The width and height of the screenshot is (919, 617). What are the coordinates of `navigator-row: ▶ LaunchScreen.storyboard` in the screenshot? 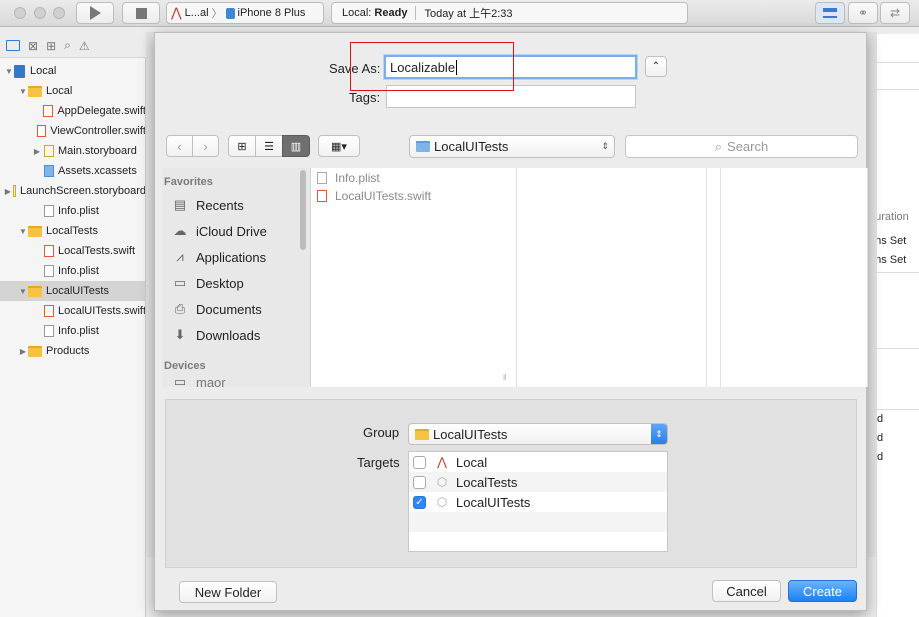 It's located at (73, 191).